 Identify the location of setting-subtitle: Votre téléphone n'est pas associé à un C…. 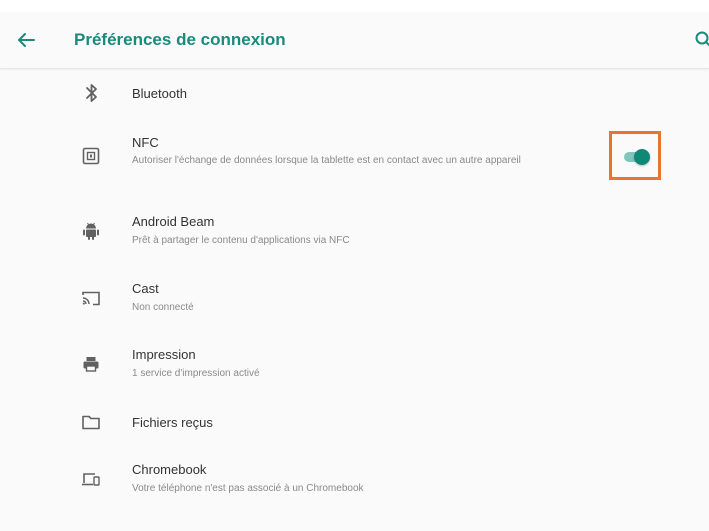
(248, 488).